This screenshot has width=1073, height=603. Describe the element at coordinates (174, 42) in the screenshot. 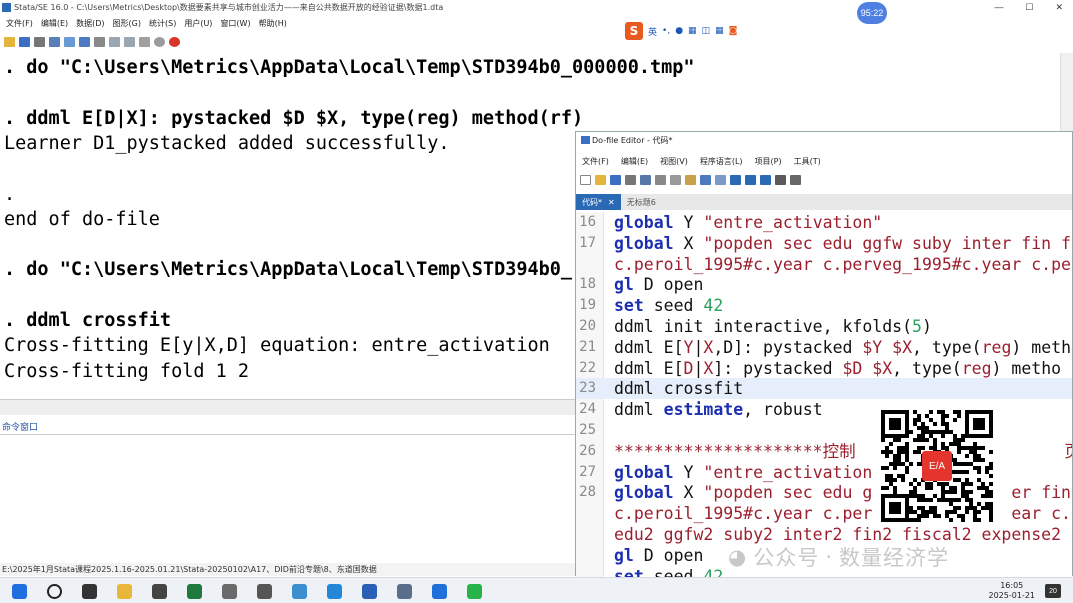

I see `break-icon` at that location.